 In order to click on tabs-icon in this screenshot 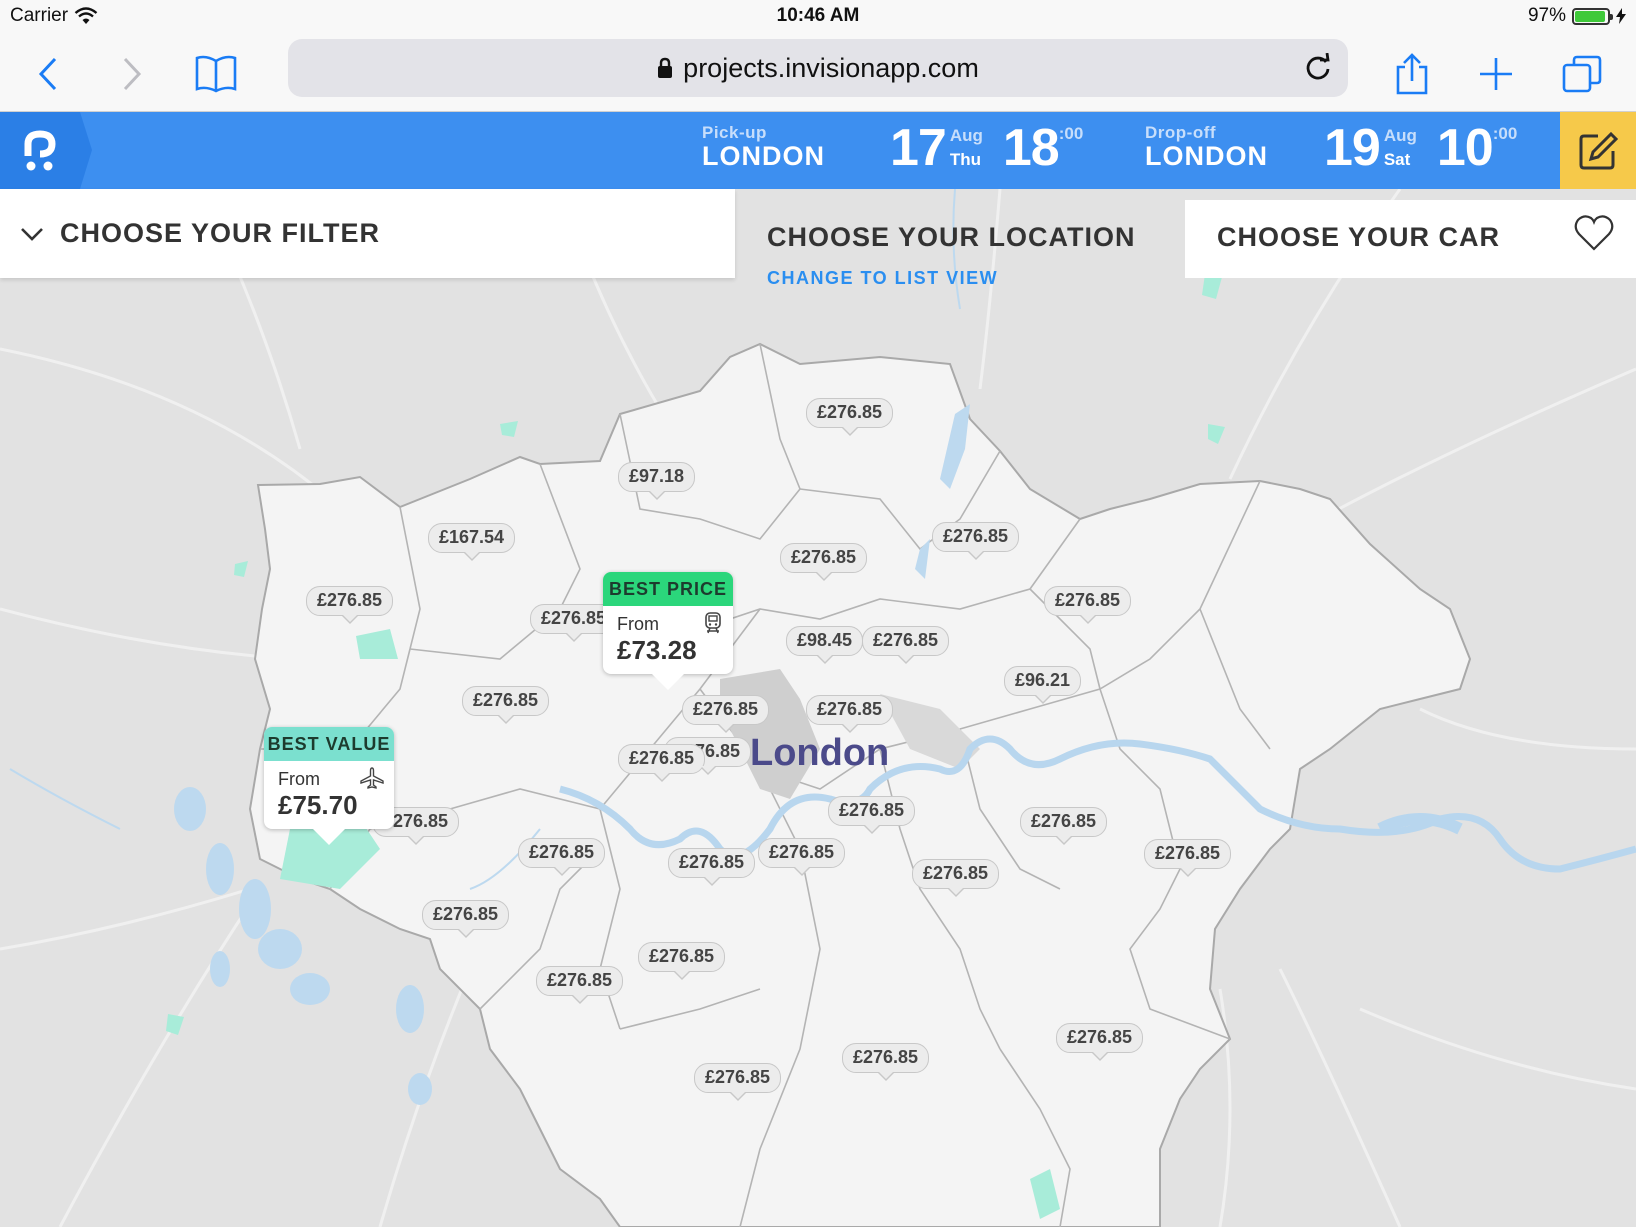, I will do `click(1582, 74)`.